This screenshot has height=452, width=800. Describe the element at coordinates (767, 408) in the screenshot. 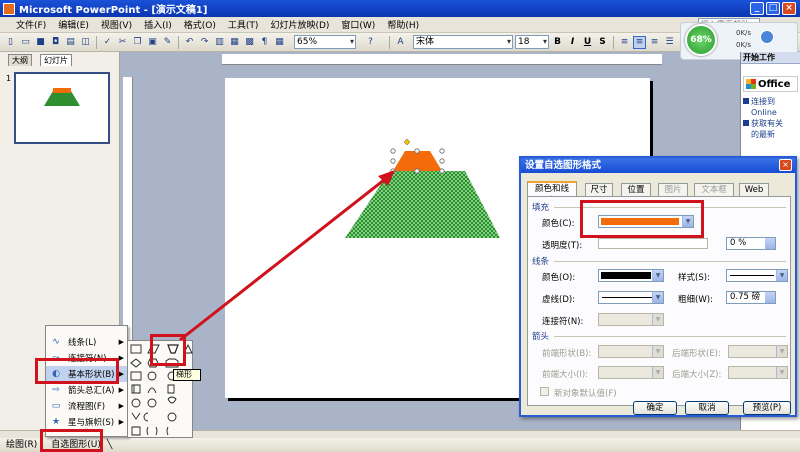

I see `preview-button: 预览(P)` at that location.